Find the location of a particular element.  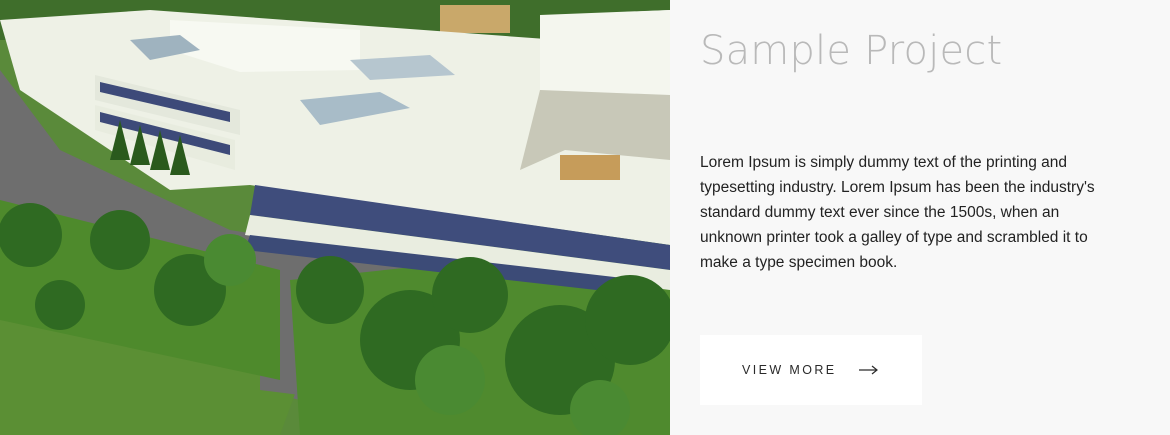

view-more-label: VIEW MORE is located at coordinates (789, 370).